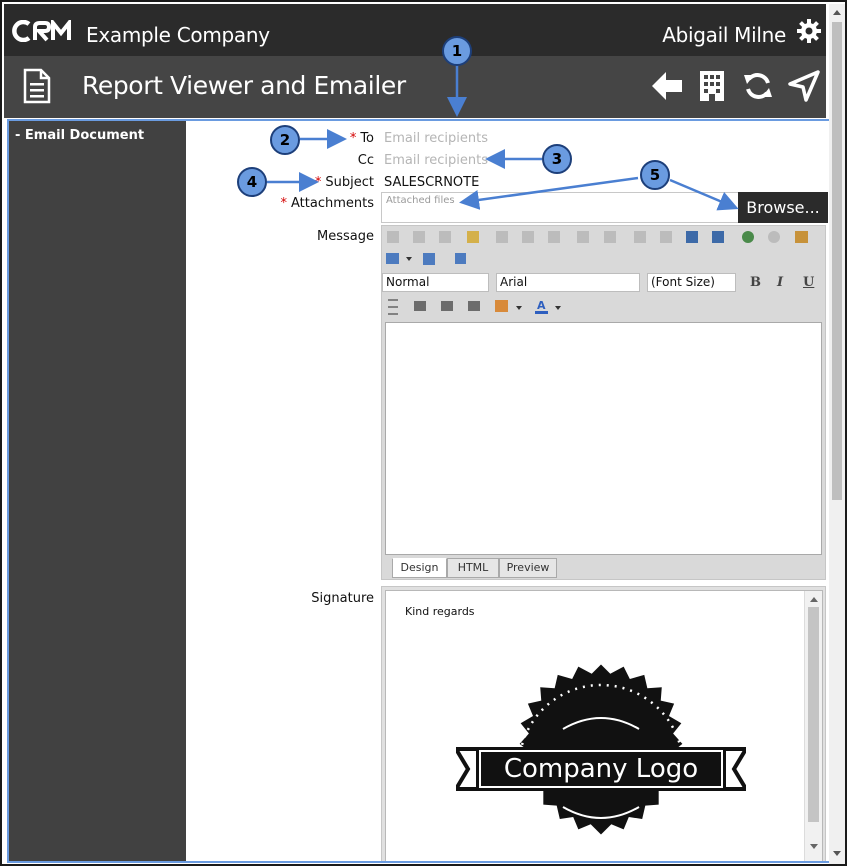 The width and height of the screenshot is (847, 866). What do you see at coordinates (252, 182) in the screenshot?
I see `callout-4: 4` at bounding box center [252, 182].